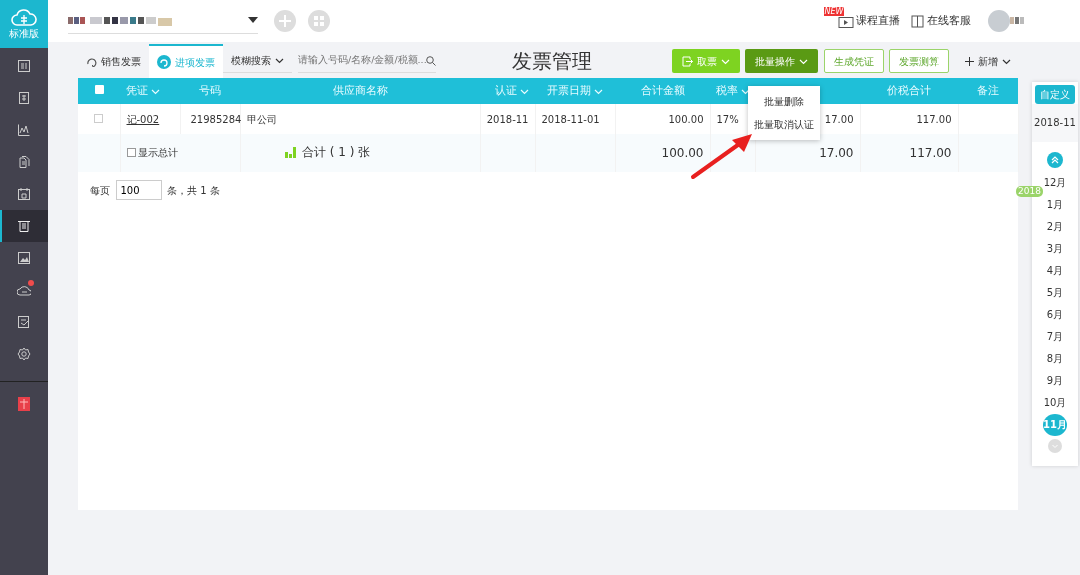 The width and height of the screenshot is (1080, 575). I want to click on table-cell: 甲公司, so click(261, 119).